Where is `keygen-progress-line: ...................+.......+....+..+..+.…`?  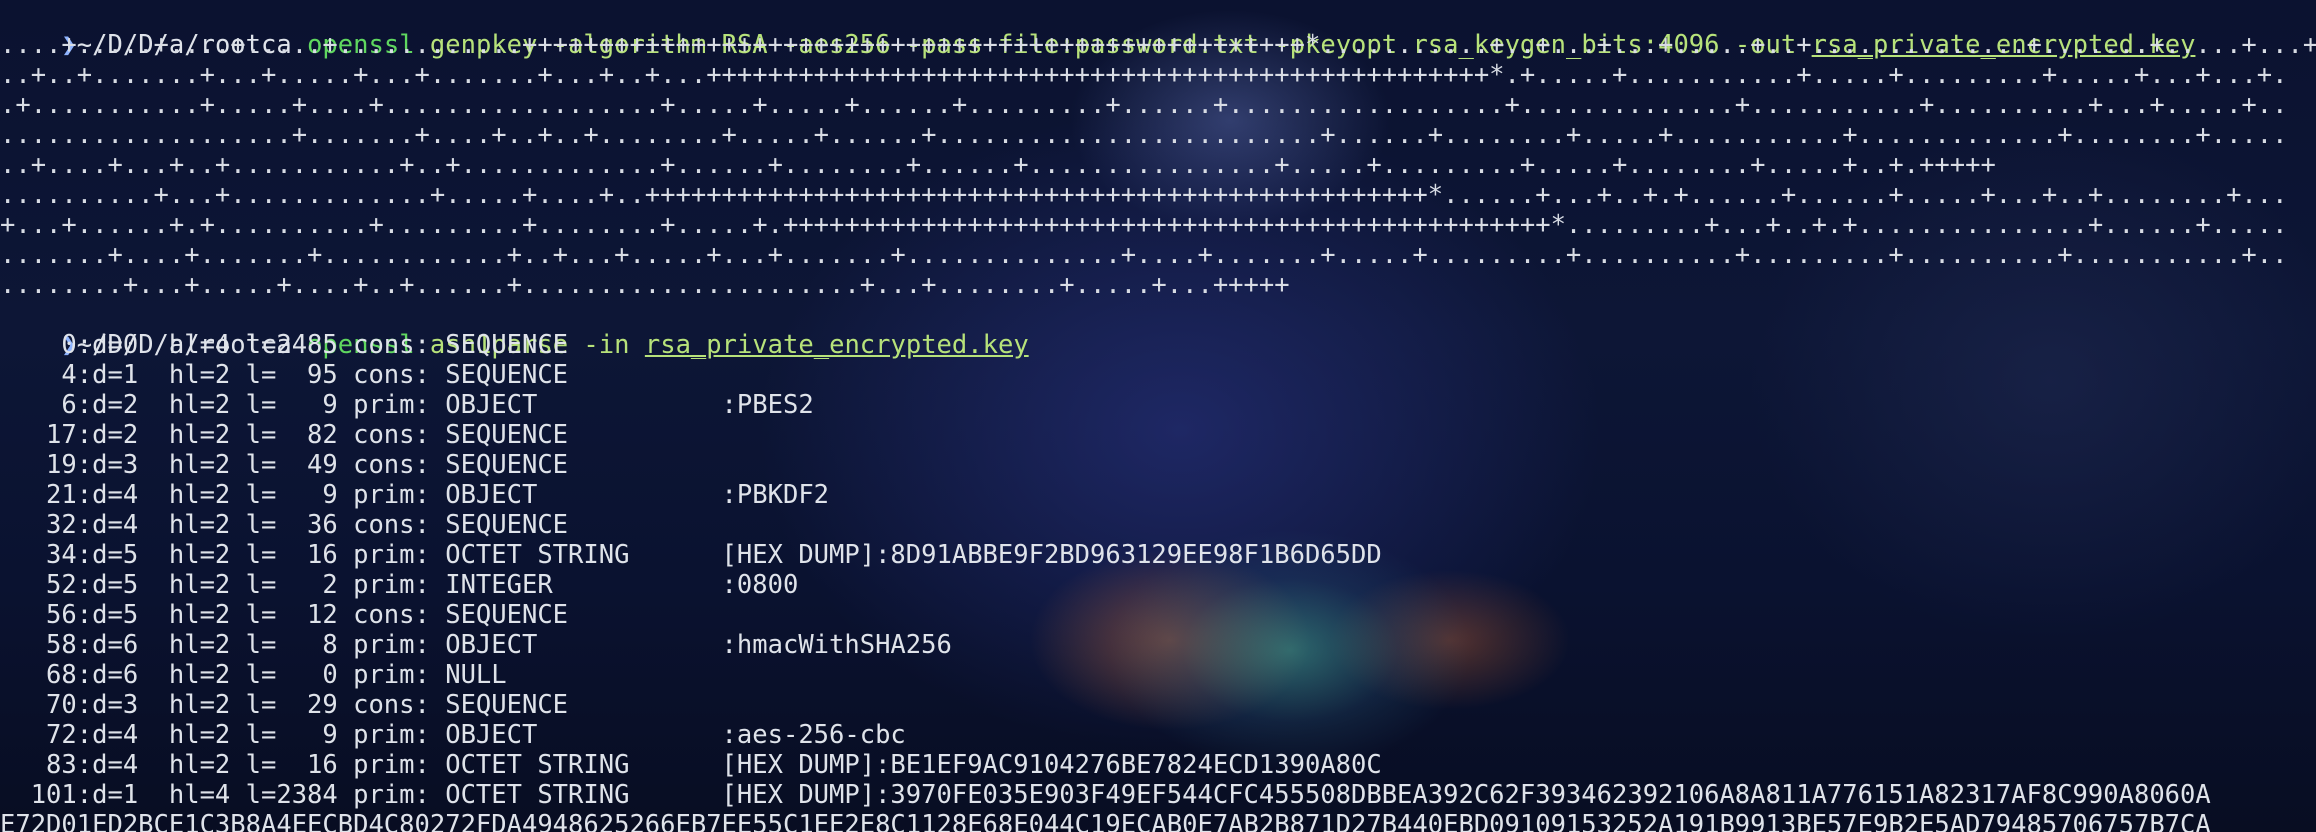
keygen-progress-line: ...................+.......+....+..+..+.… is located at coordinates (1144, 135).